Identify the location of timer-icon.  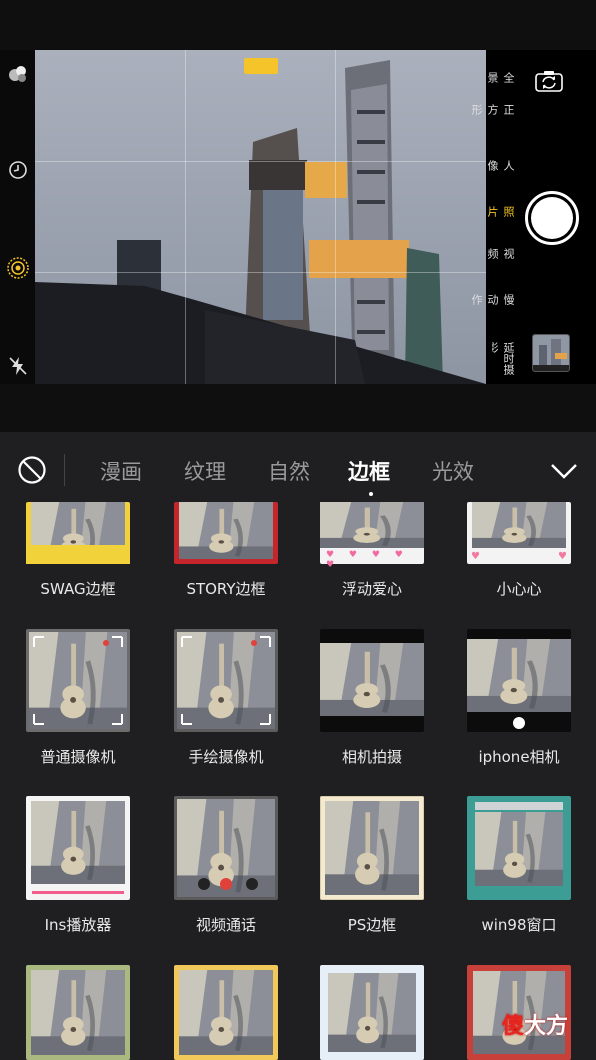
(18, 170).